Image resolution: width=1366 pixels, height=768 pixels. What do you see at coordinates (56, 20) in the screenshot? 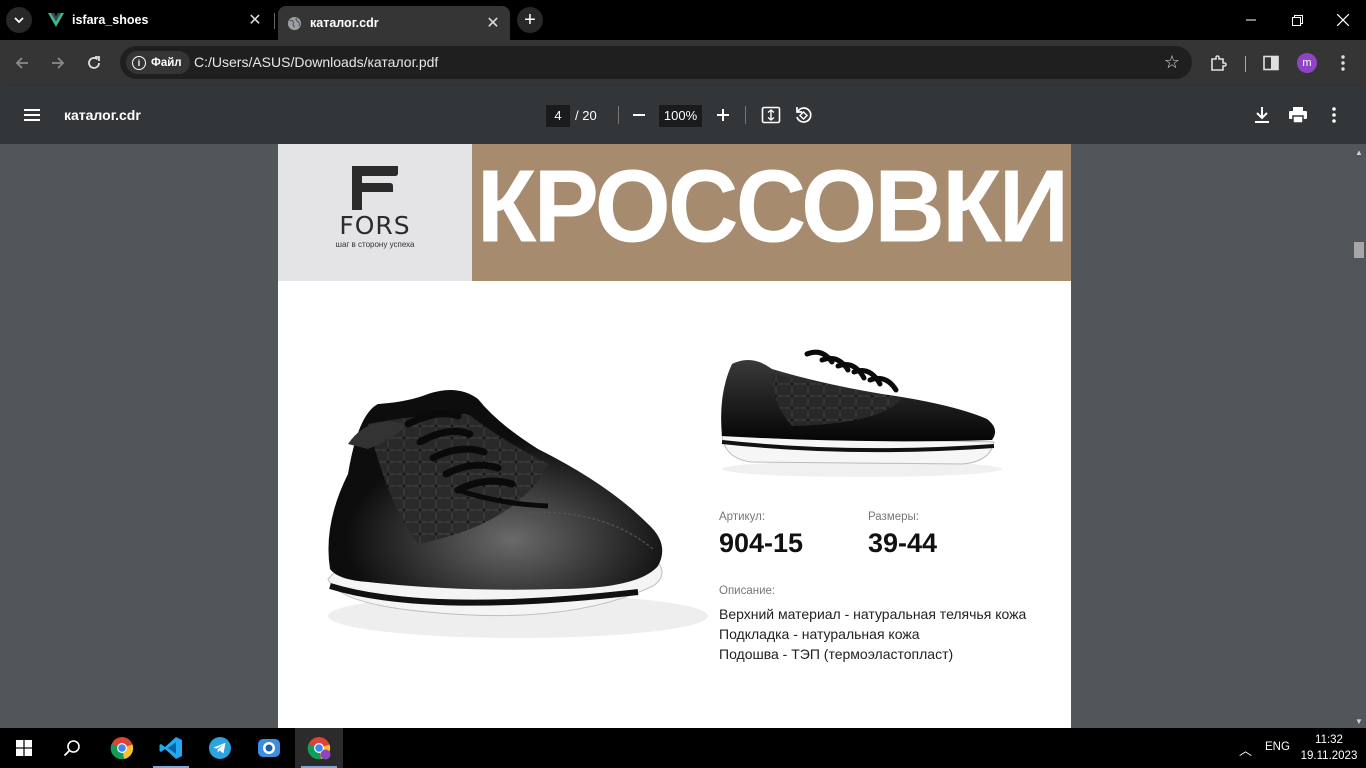
I see `vue-icon` at bounding box center [56, 20].